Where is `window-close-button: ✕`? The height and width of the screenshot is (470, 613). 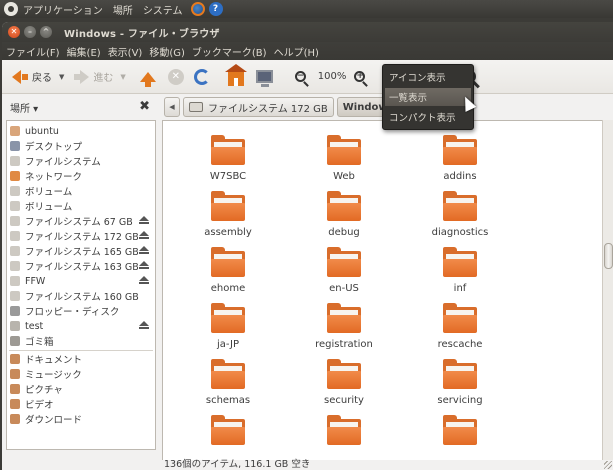
window-close-button: ✕ is located at coordinates (14, 32).